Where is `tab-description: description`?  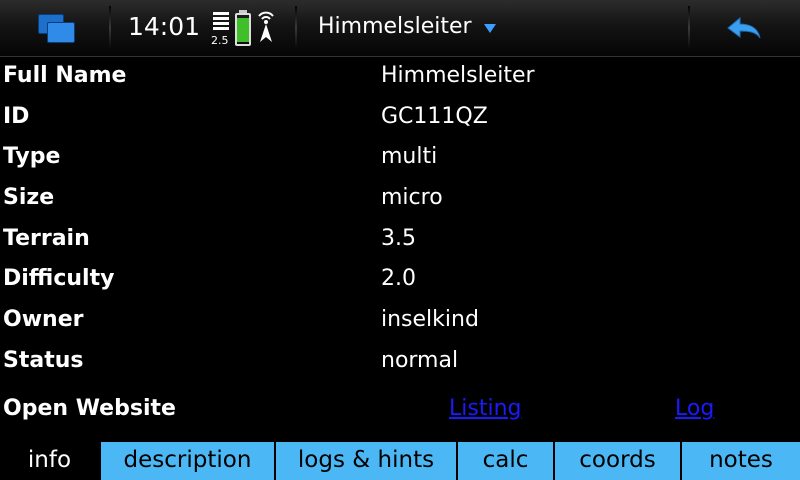 tab-description: description is located at coordinates (188, 461).